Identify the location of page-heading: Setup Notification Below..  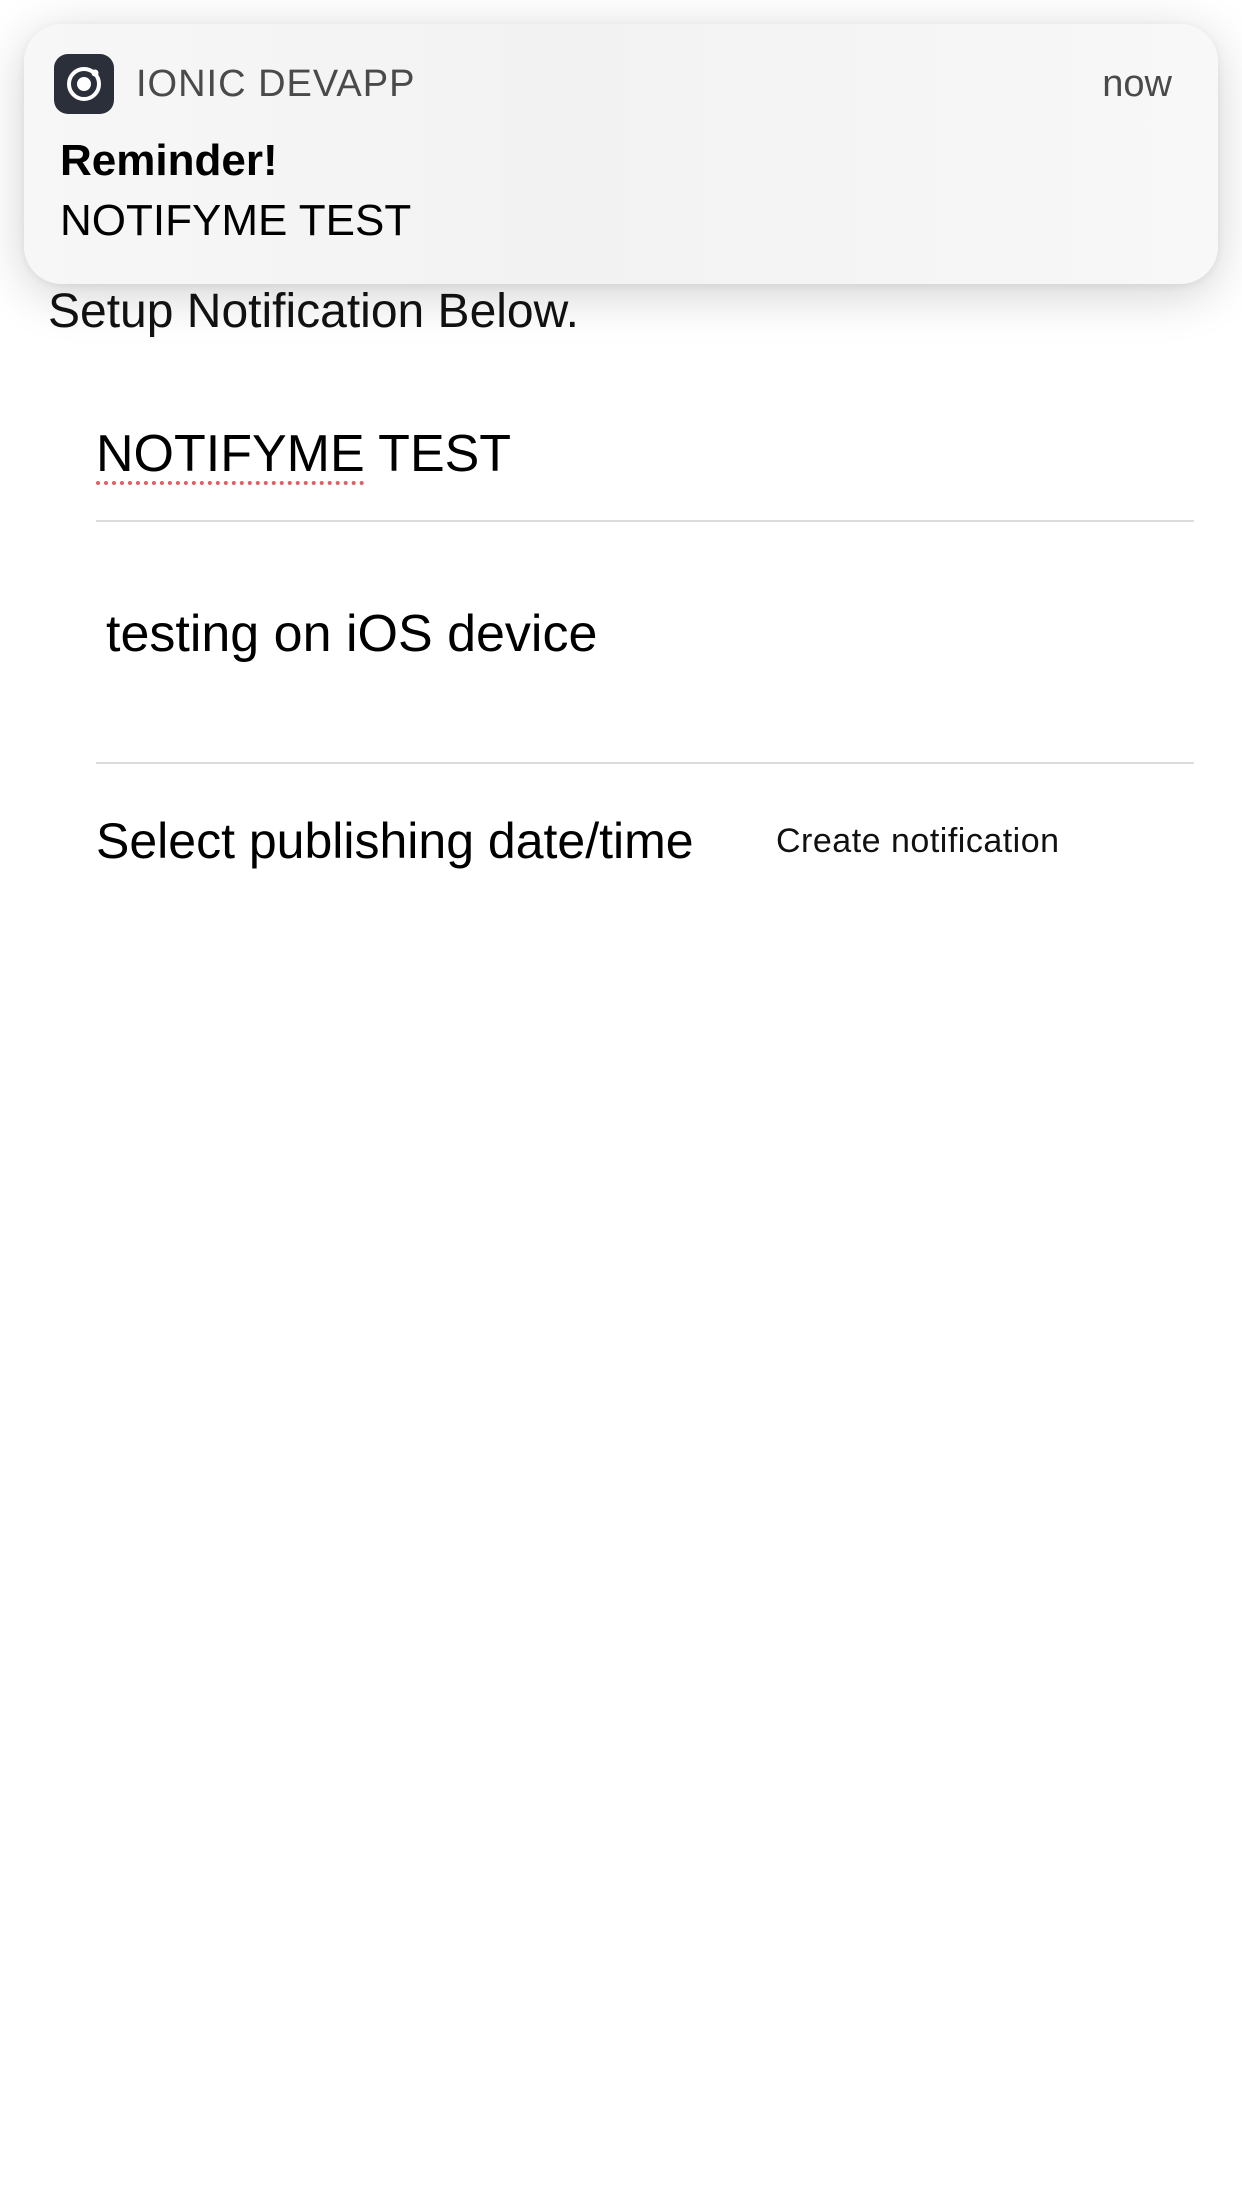
(313, 311).